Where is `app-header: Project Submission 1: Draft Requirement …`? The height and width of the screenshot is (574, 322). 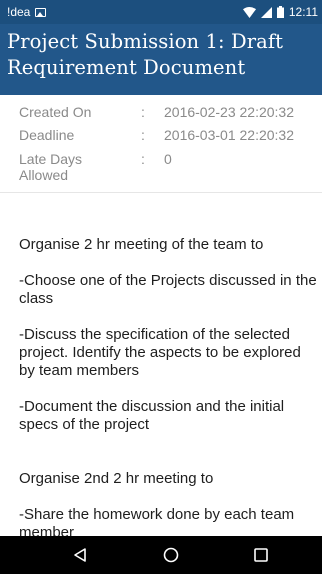 app-header: Project Submission 1: Draft Requirement … is located at coordinates (161, 59).